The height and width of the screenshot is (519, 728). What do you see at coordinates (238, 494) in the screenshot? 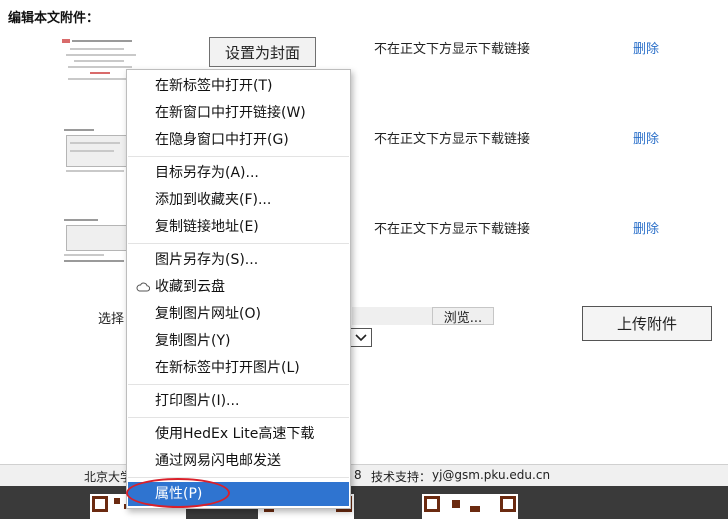
I see `menu-item-properties: 属性(P)` at bounding box center [238, 494].